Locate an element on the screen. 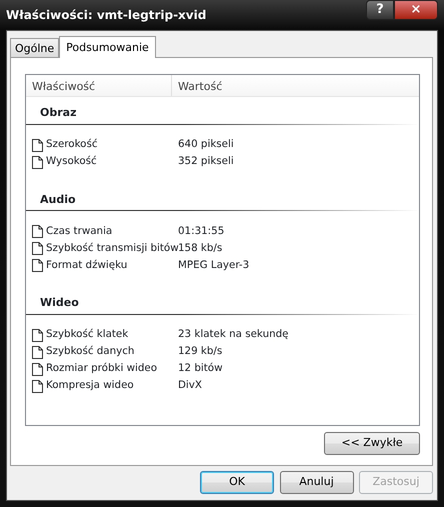 The image size is (444, 507). property-value: MPEG Layer-3 is located at coordinates (213, 265).